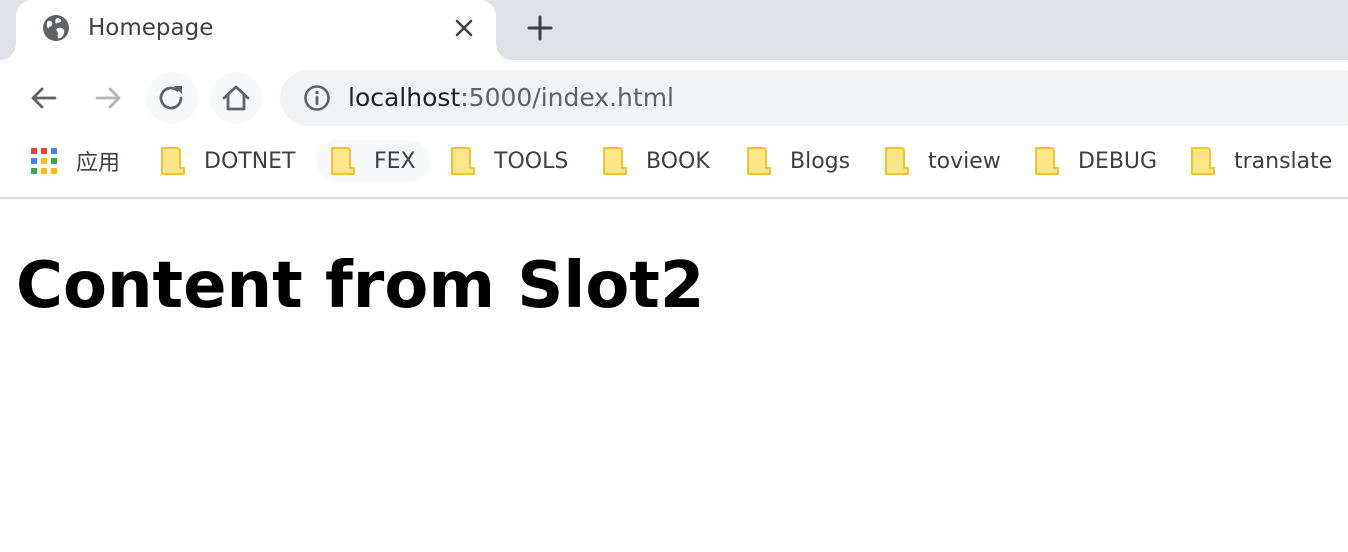 Image resolution: width=1348 pixels, height=552 pixels. Describe the element at coordinates (540, 28) in the screenshot. I see `plus-icon` at that location.